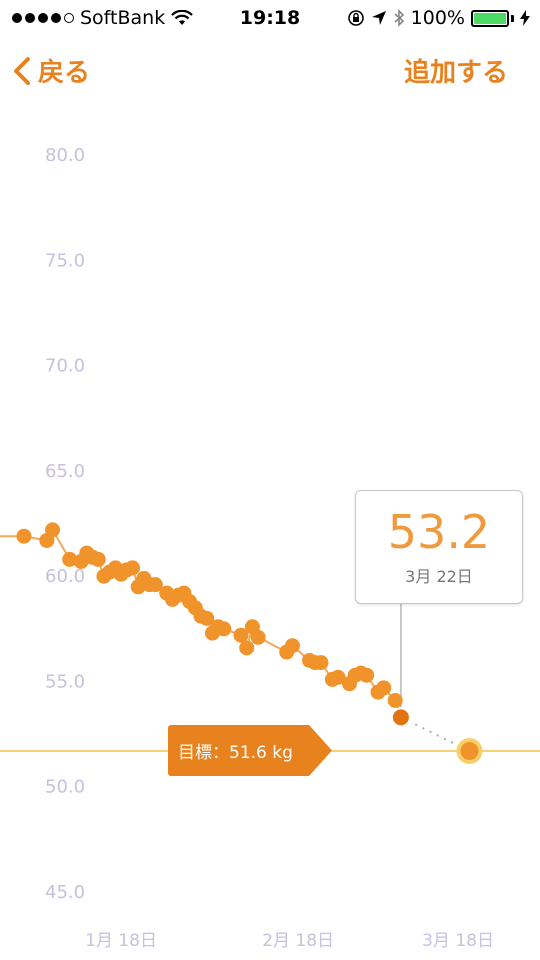 The image size is (540, 960). Describe the element at coordinates (439, 532) in the screenshot. I see `callout-value: 53.2` at that location.